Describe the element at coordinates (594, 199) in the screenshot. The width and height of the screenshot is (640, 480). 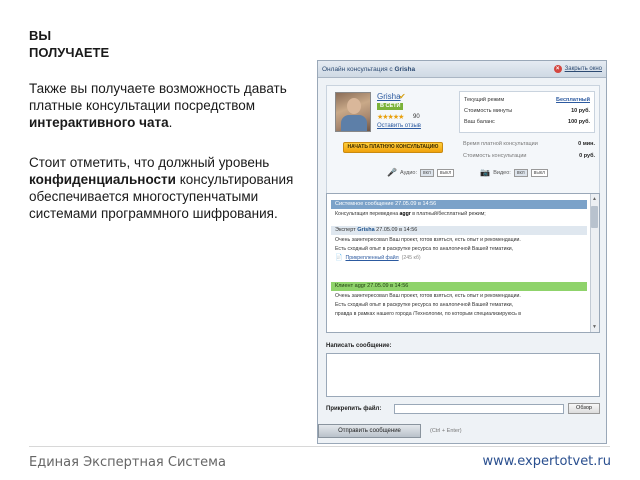
I see `scroll-up-arrow-icon: ▲` at that location.